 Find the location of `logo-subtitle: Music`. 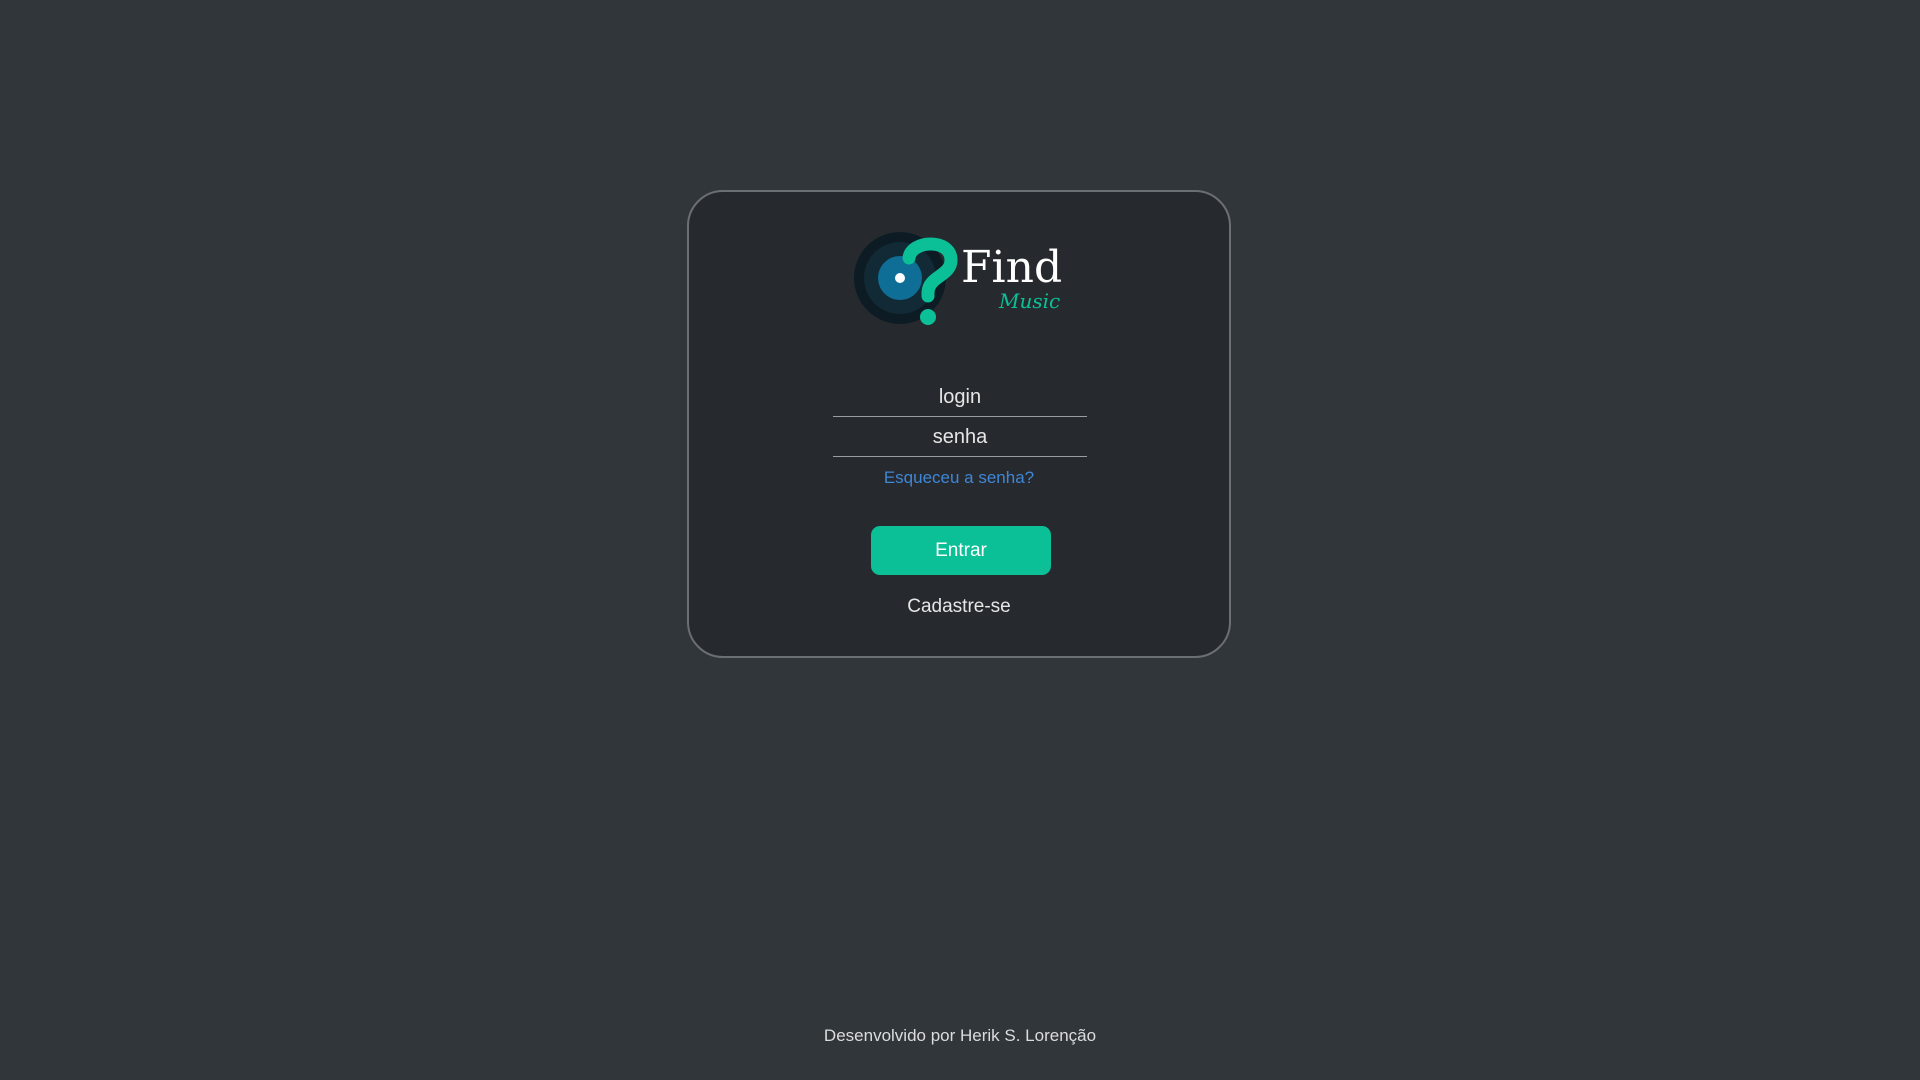

logo-subtitle: Music is located at coordinates (1029, 301).